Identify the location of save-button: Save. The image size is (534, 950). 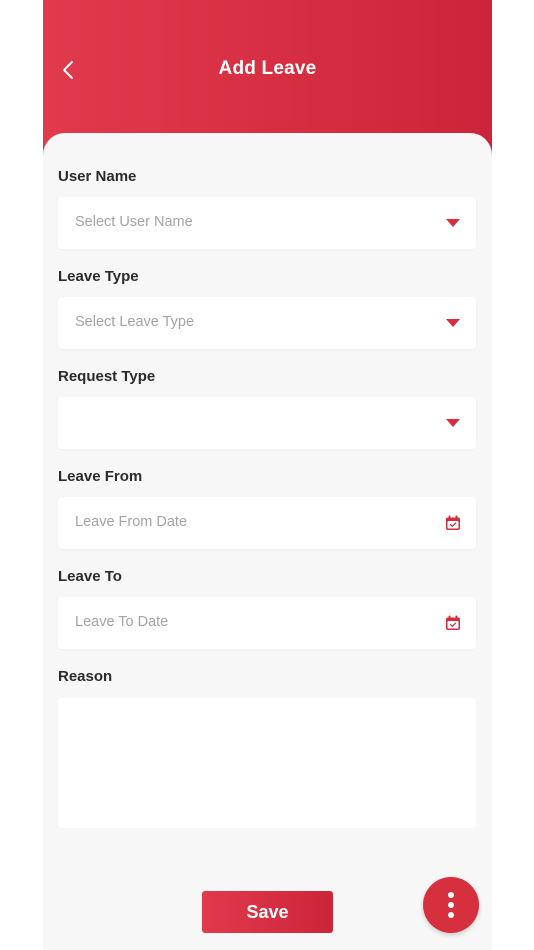
(267, 912).